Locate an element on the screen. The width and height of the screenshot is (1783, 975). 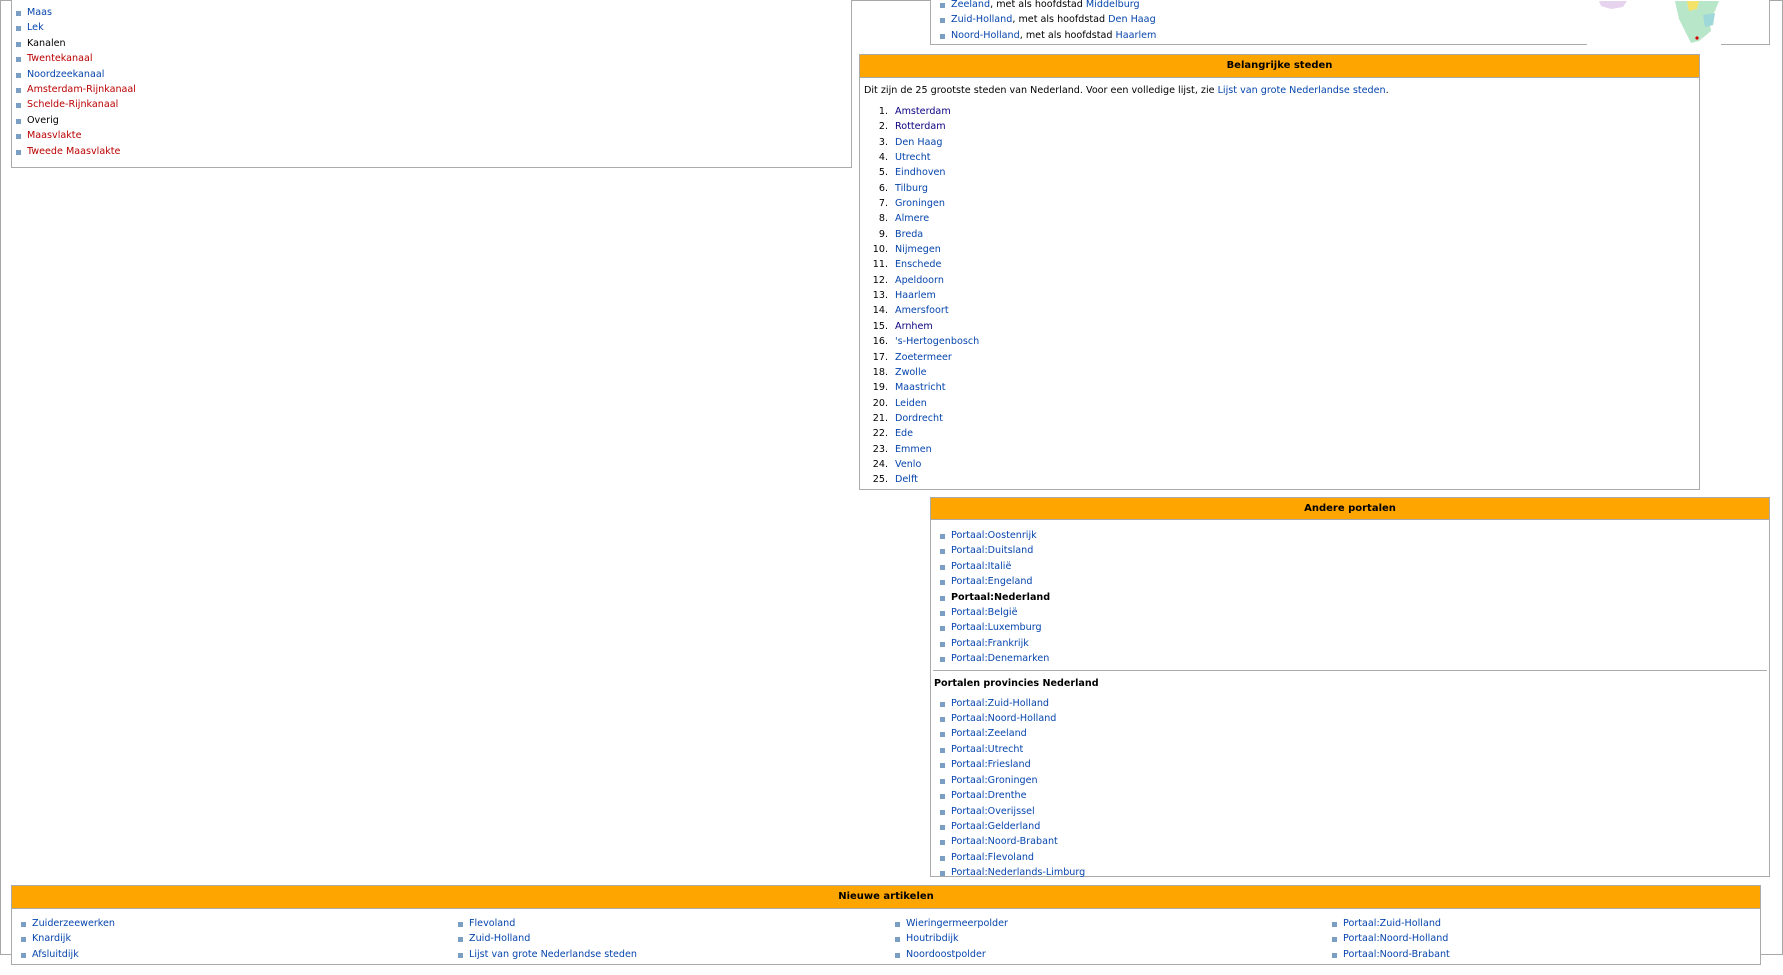
city-link: Zwolle is located at coordinates (911, 372).